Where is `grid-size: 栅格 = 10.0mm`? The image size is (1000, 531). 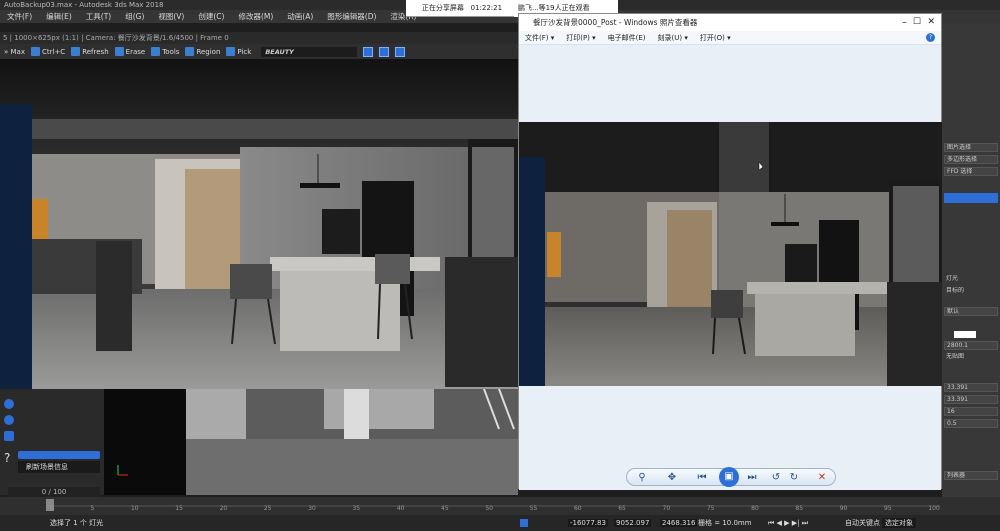 grid-size: 栅格 = 10.0mm is located at coordinates (725, 523).